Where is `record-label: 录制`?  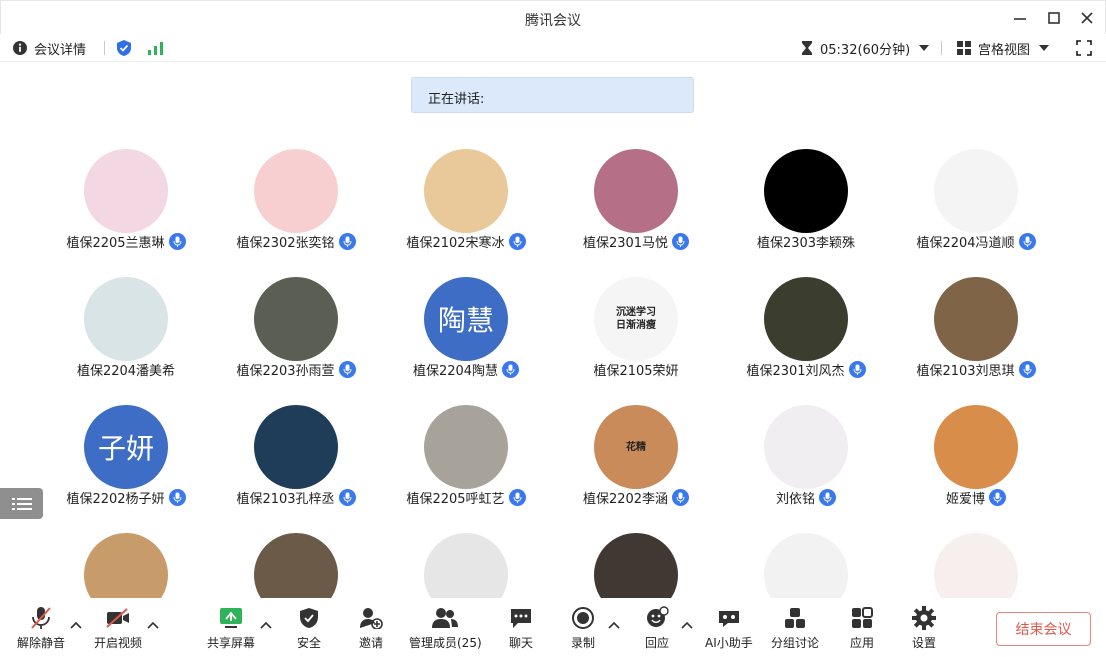
record-label: 录制 is located at coordinates (582, 643).